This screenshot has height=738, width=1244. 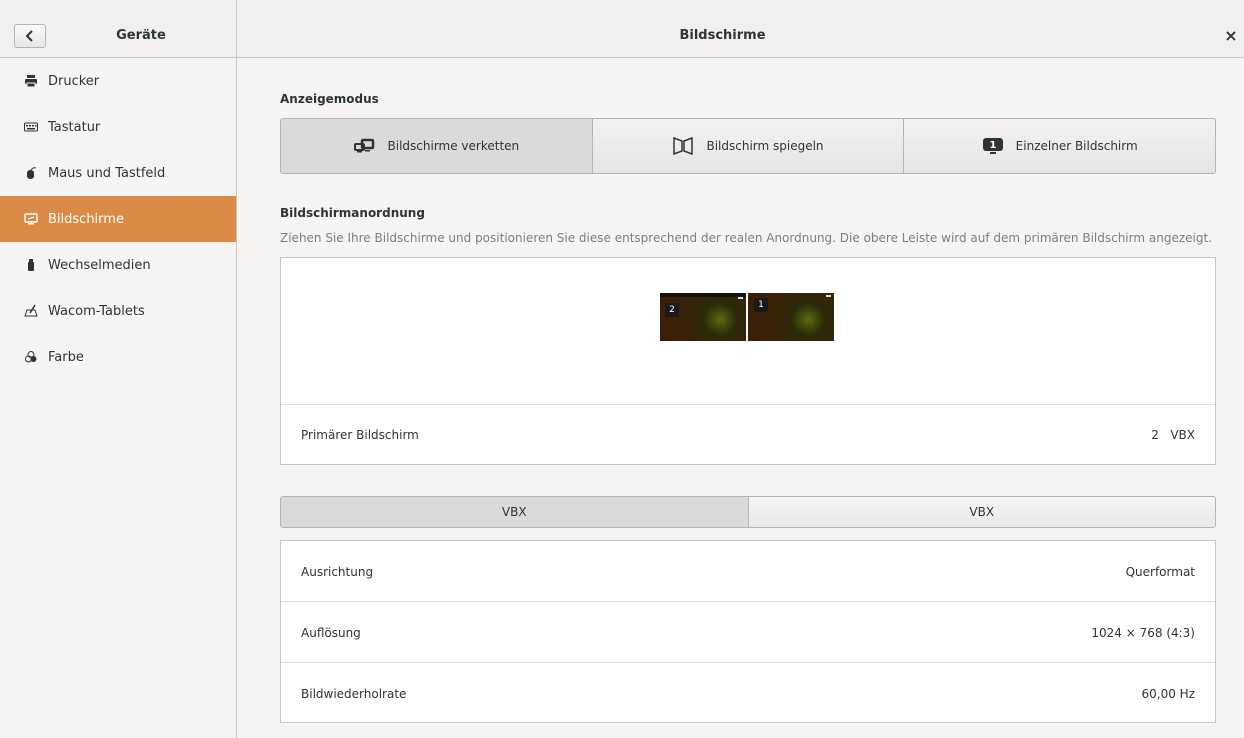 What do you see at coordinates (141, 35) in the screenshot?
I see `sidebar-title: Geräte` at bounding box center [141, 35].